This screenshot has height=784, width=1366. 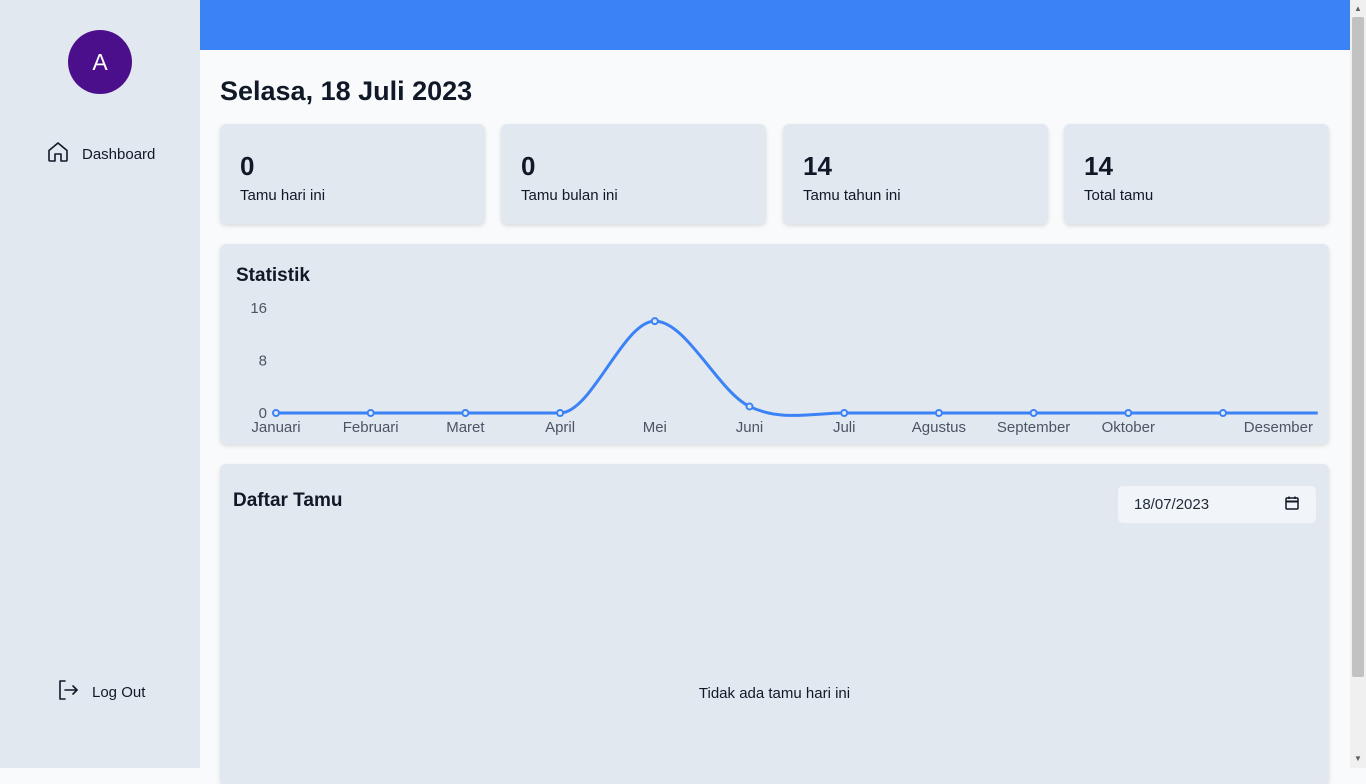 I want to click on sidebar-item-label: Dashboard, so click(x=119, y=154).